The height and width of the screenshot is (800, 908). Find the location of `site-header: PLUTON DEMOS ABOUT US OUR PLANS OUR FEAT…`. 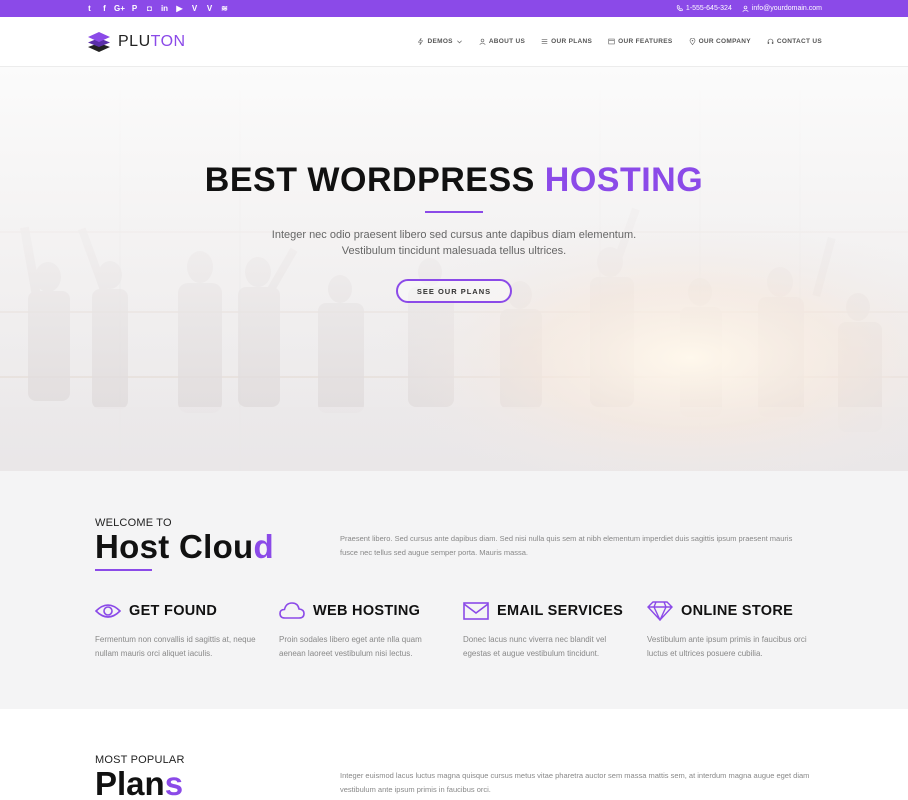

site-header: PLUTON DEMOS ABOUT US OUR PLANS OUR FEAT… is located at coordinates (454, 42).